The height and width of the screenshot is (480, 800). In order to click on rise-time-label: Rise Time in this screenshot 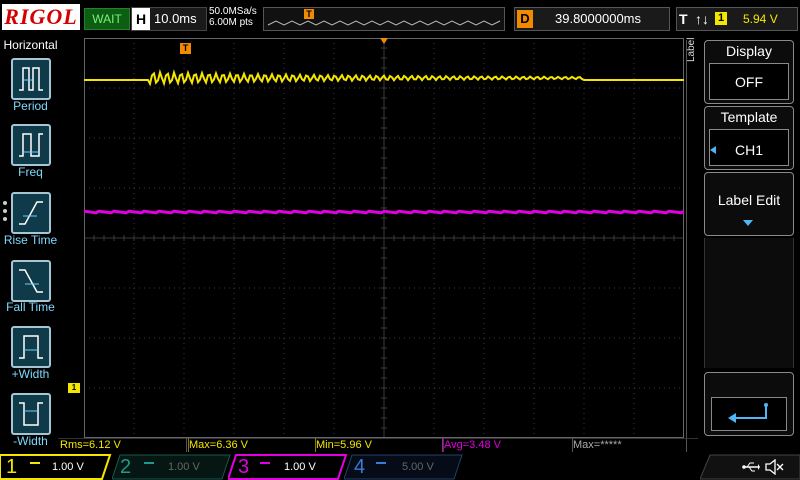, I will do `click(30, 240)`.